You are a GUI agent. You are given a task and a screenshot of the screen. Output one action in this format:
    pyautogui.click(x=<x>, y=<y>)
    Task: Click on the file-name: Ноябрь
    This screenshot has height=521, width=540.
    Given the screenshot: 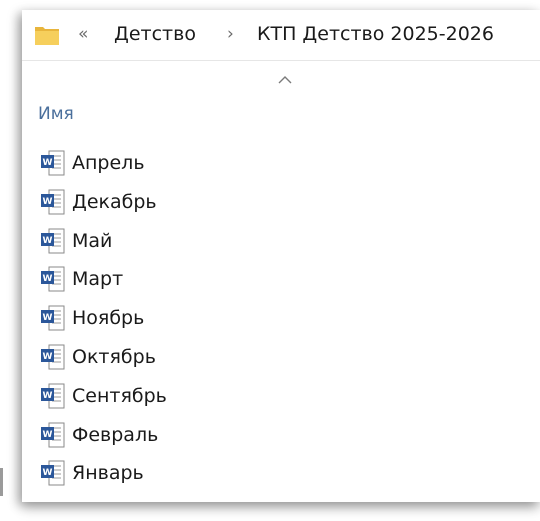 What is the action you would take?
    pyautogui.click(x=108, y=318)
    